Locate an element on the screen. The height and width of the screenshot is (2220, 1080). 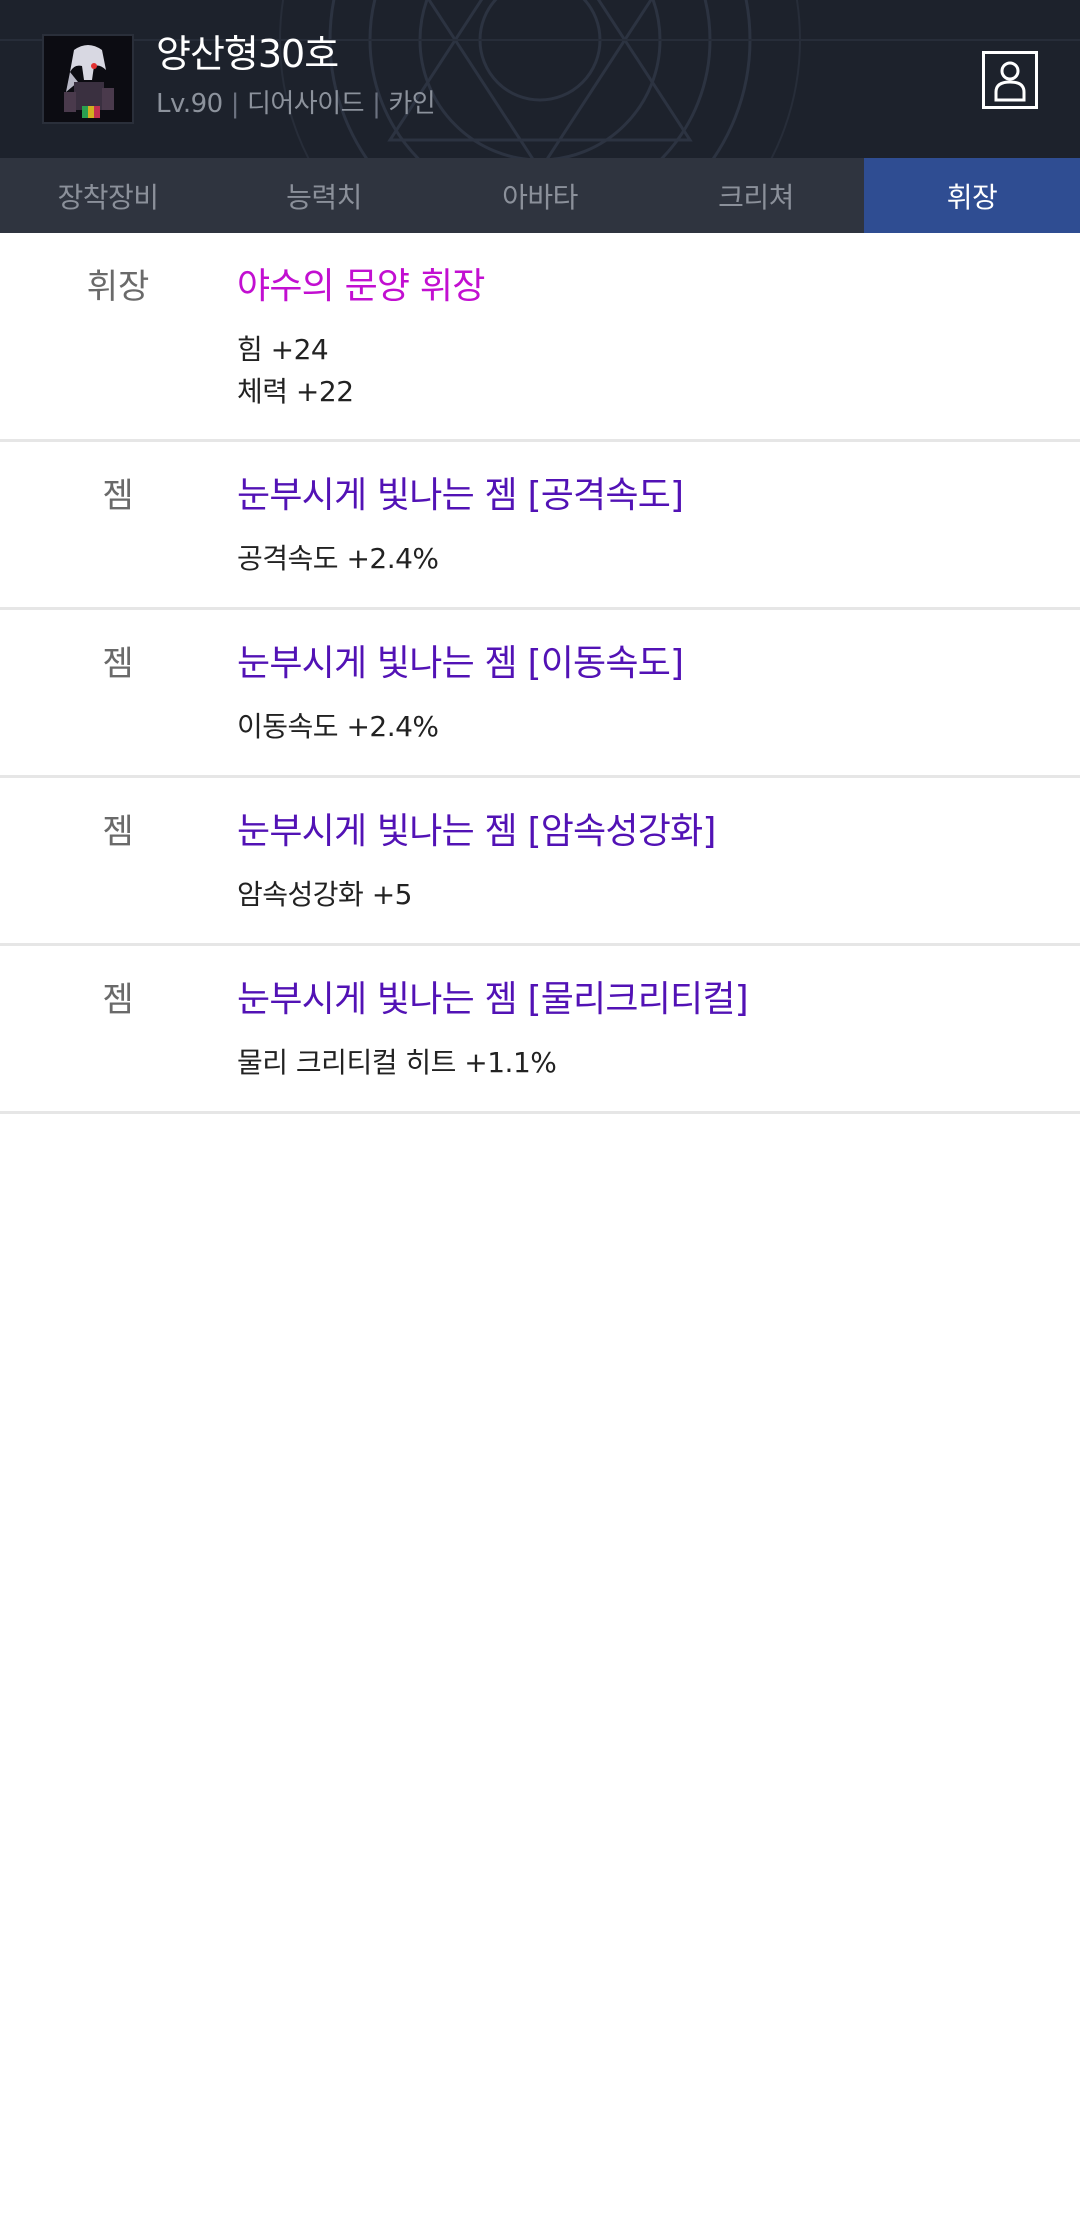
character-avatar is located at coordinates (88, 79).